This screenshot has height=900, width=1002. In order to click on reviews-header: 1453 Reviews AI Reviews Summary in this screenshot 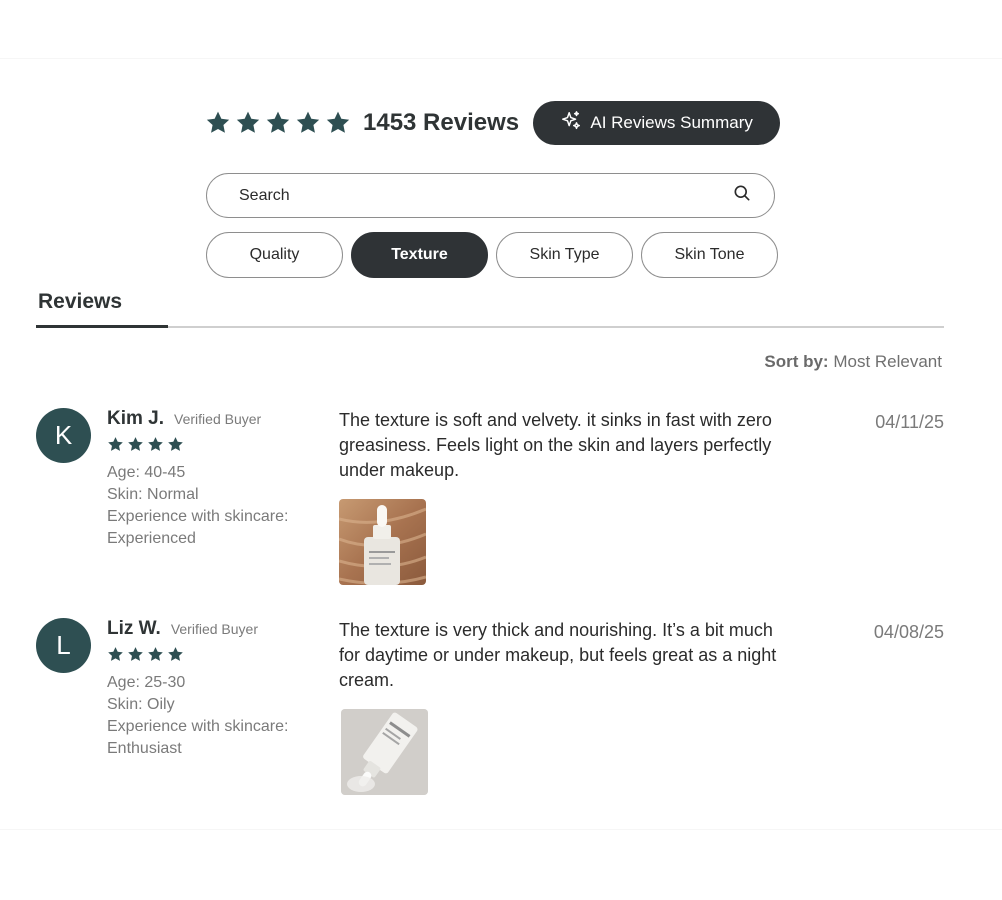, I will do `click(493, 123)`.